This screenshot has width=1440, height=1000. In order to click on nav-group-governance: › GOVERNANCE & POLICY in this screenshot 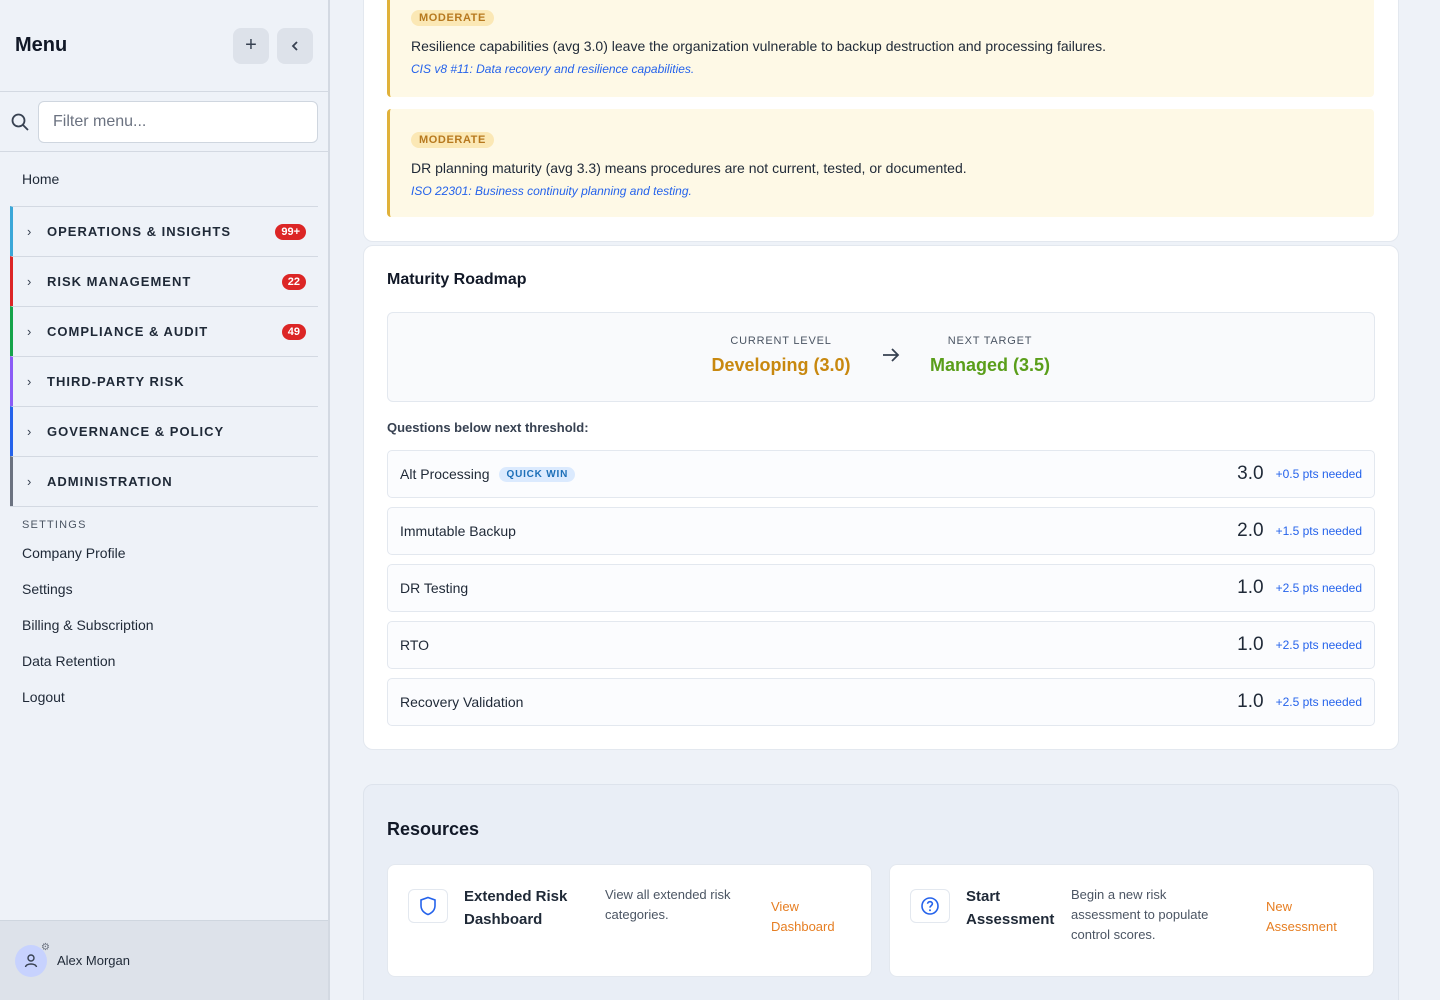, I will do `click(164, 431)`.